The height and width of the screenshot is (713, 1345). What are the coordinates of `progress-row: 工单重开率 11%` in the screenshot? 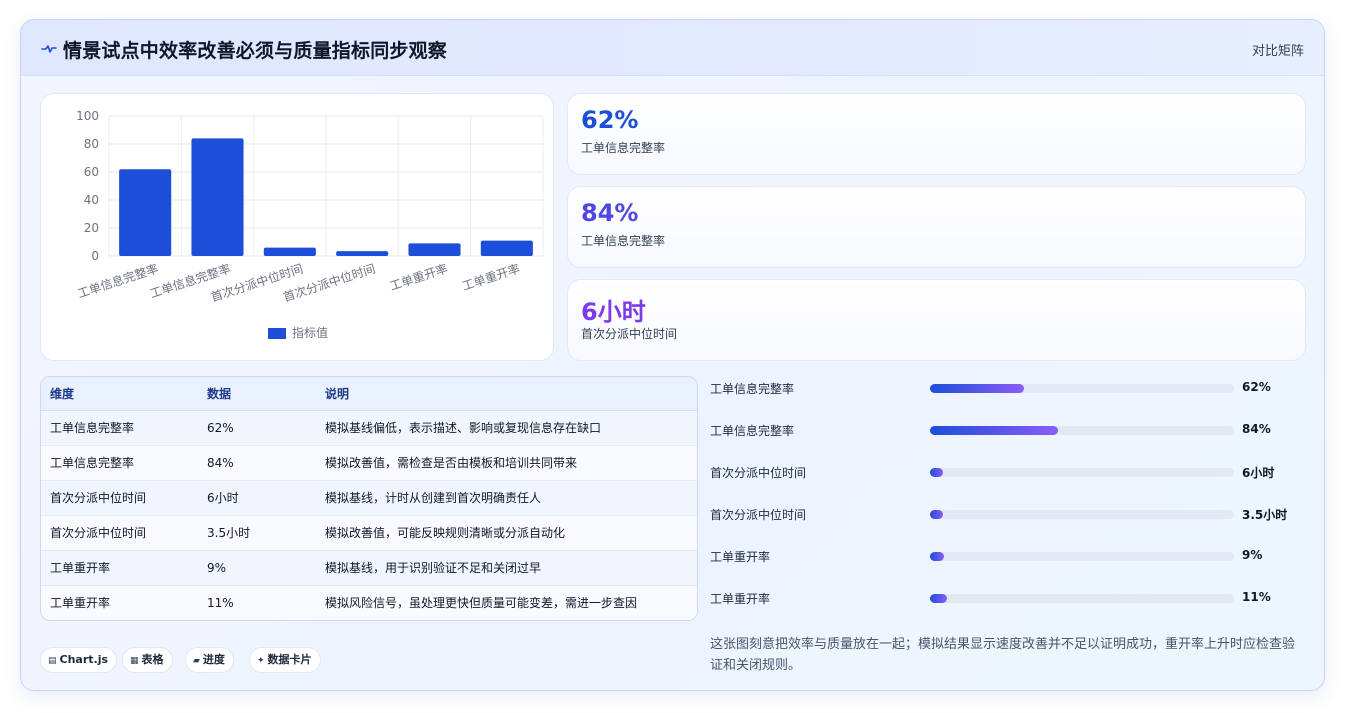 It's located at (1010, 598).